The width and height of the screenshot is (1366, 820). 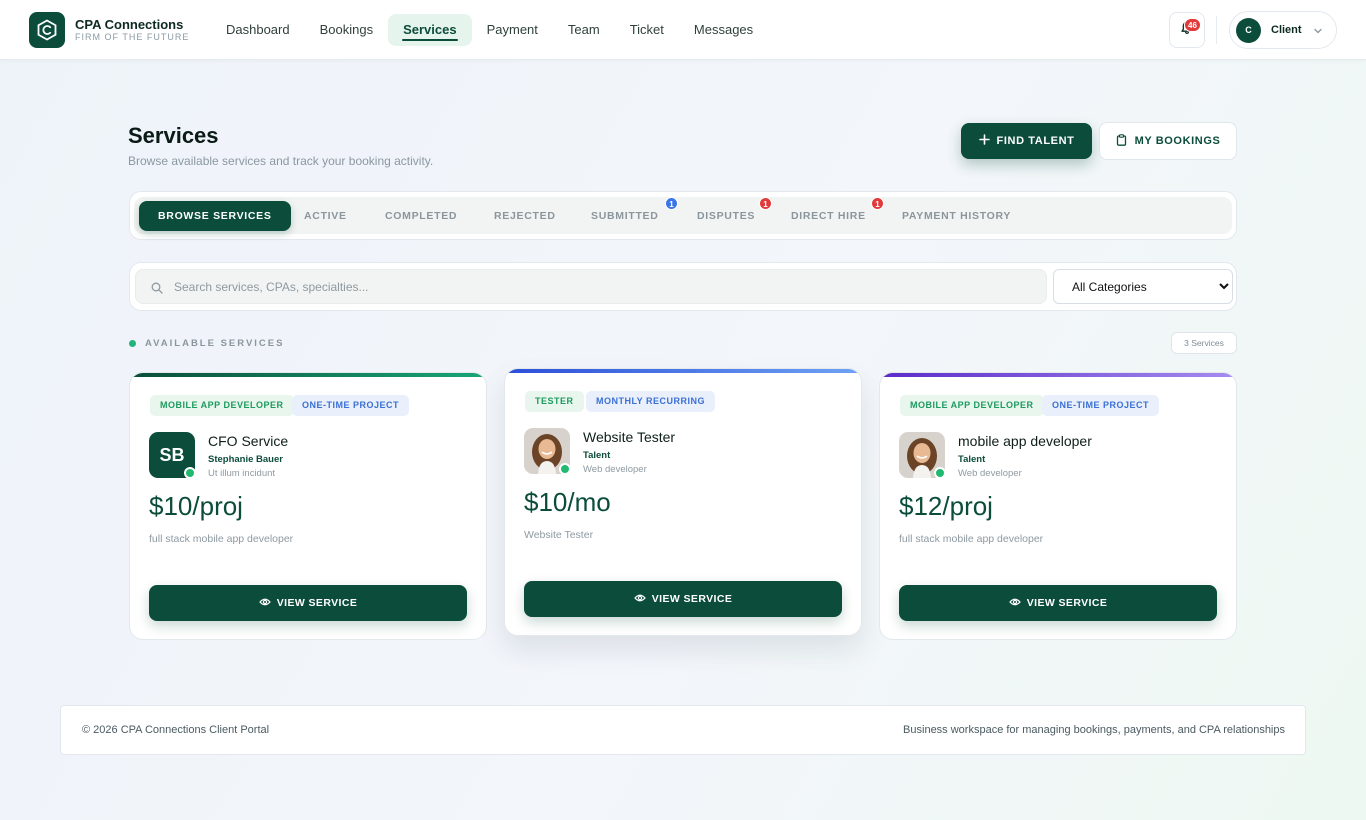 I want to click on service-description: Website Tester, so click(x=559, y=535).